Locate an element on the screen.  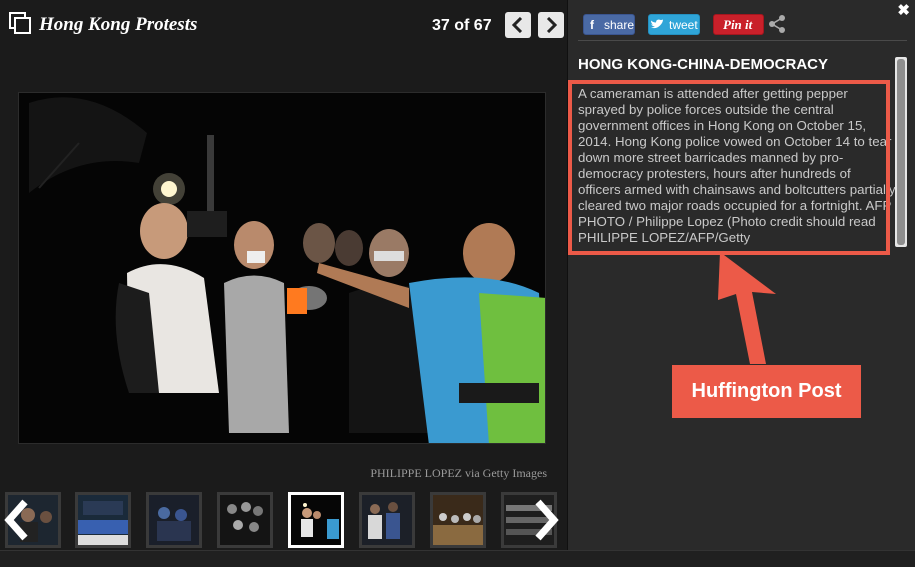
chevron-left-icon is located at coordinates (517, 25).